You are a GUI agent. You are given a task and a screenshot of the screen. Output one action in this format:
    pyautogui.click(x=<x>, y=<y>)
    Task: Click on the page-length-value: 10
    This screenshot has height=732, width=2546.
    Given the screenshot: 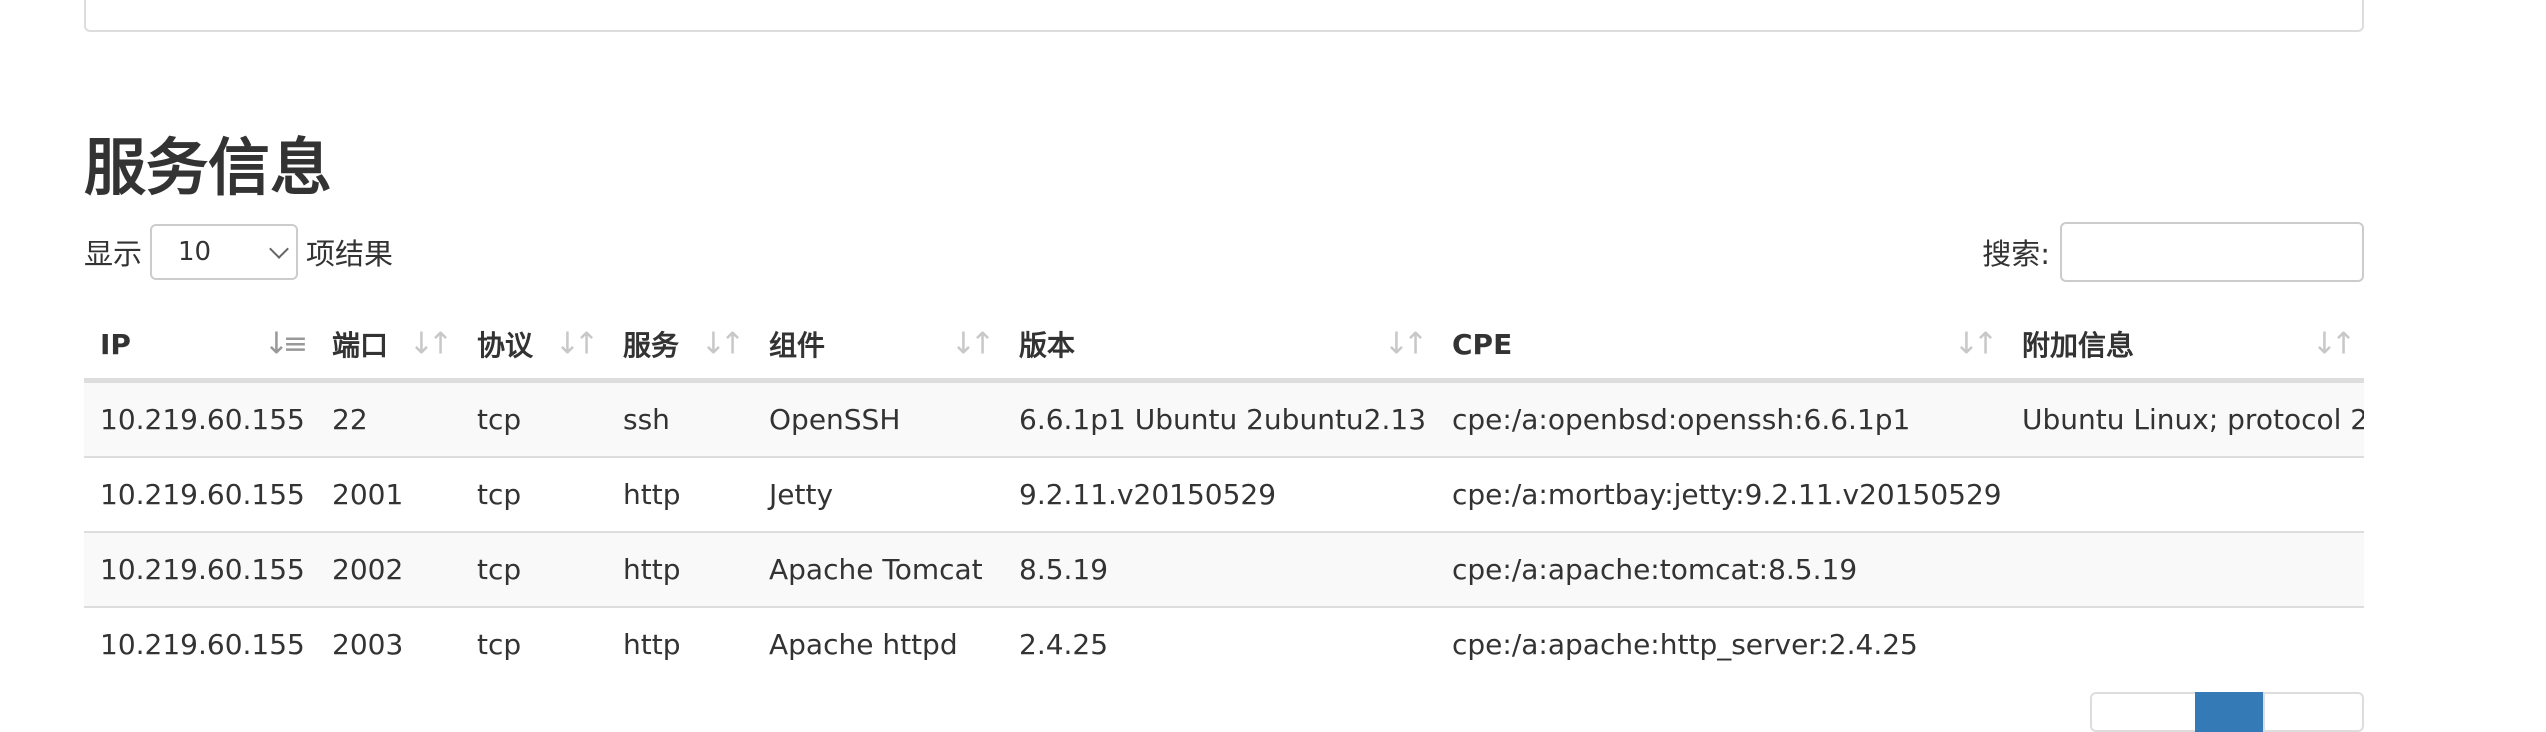 What is the action you would take?
    pyautogui.click(x=195, y=252)
    